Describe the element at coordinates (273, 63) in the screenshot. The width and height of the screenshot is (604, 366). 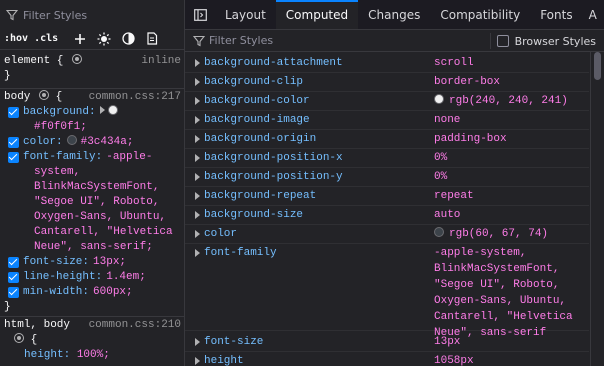
I see `computed-property-name: background-attachment` at that location.